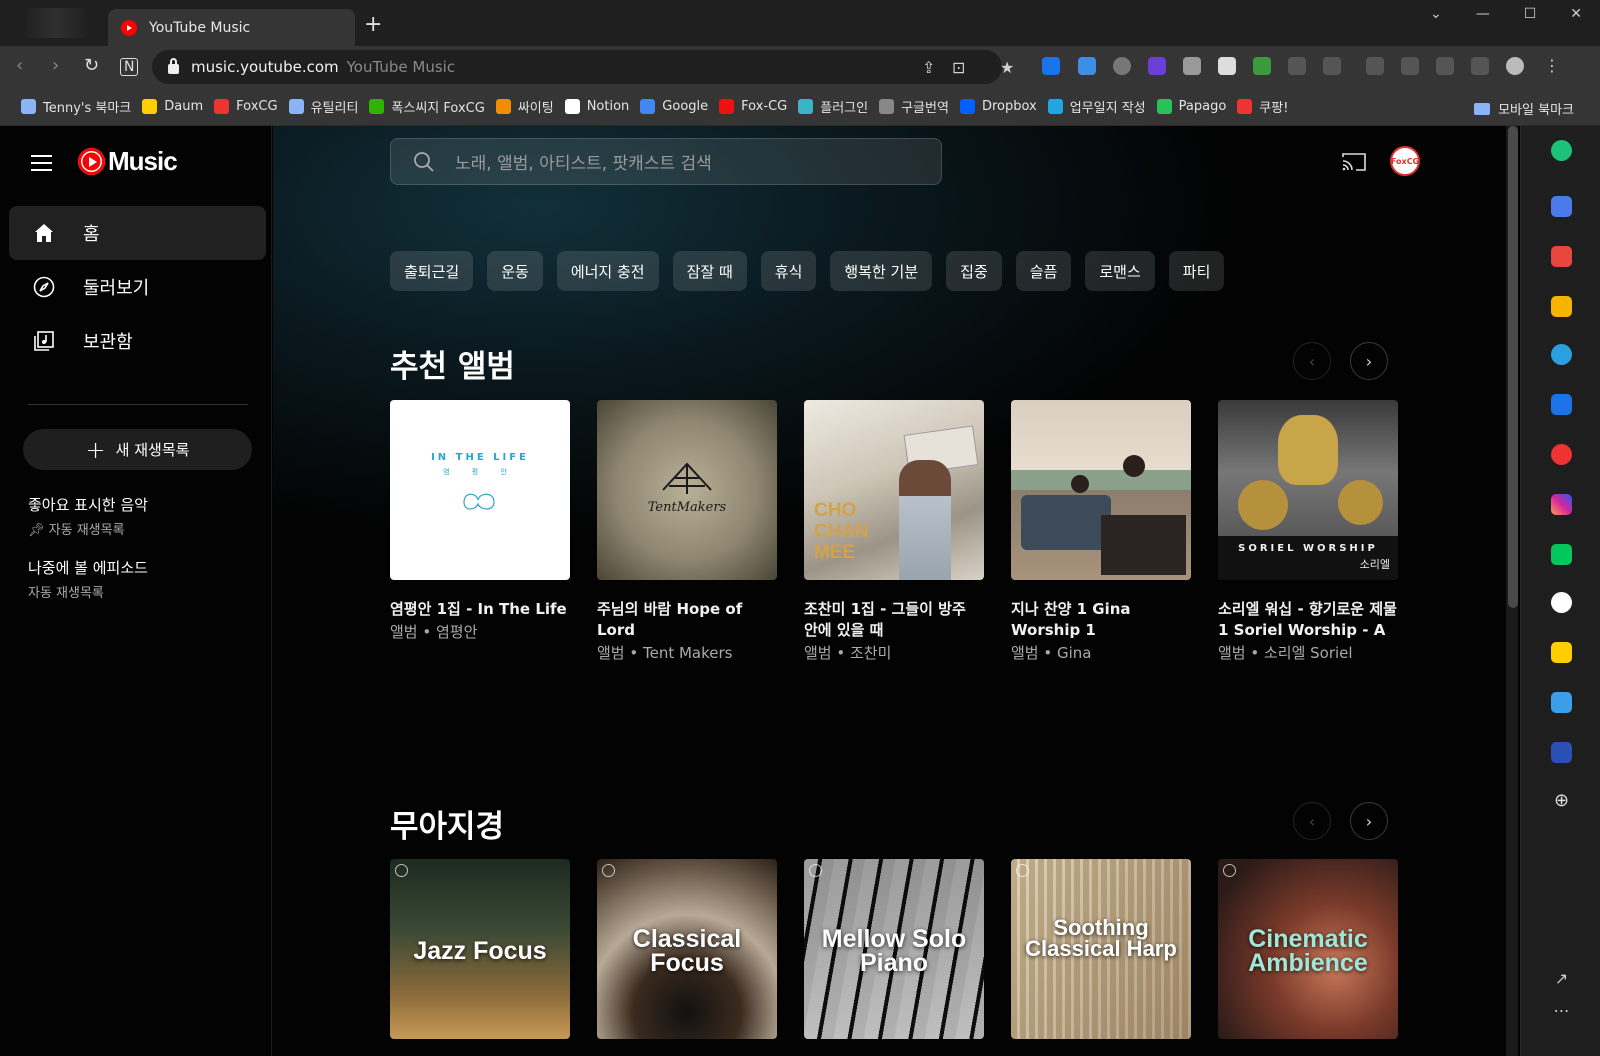 This screenshot has width=1600, height=1056. What do you see at coordinates (1308, 620) in the screenshot?
I see `album-title: 소리엘 워십 - 향기로운 제물 1 Soriel Worship - A` at bounding box center [1308, 620].